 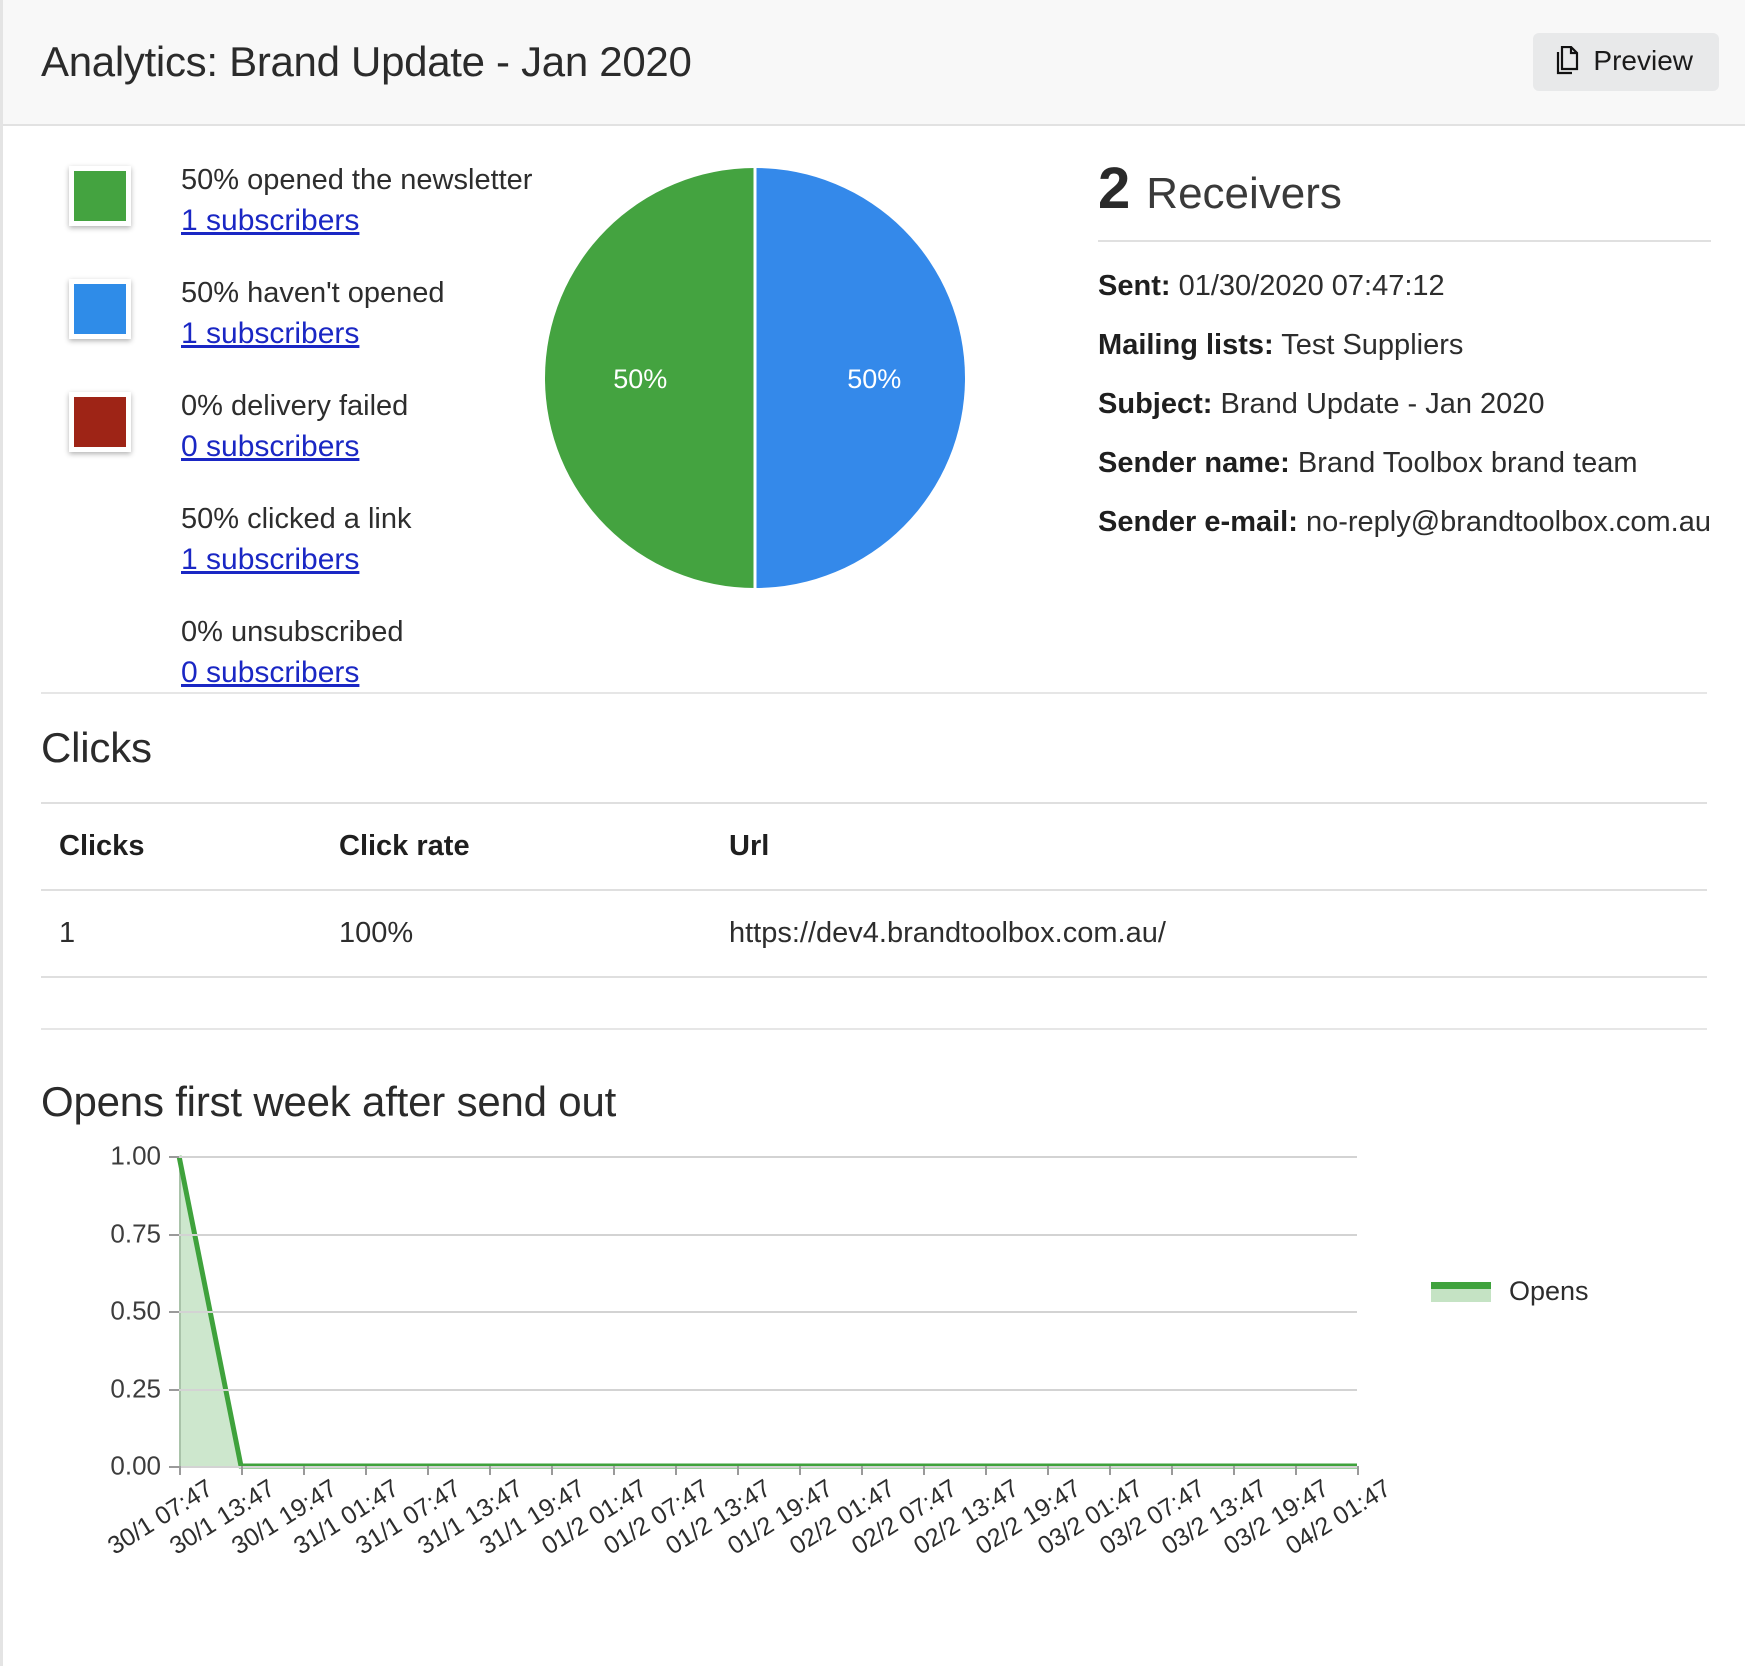 What do you see at coordinates (270, 560) in the screenshot?
I see `subscribers-link-clicked: 1 subscribers` at bounding box center [270, 560].